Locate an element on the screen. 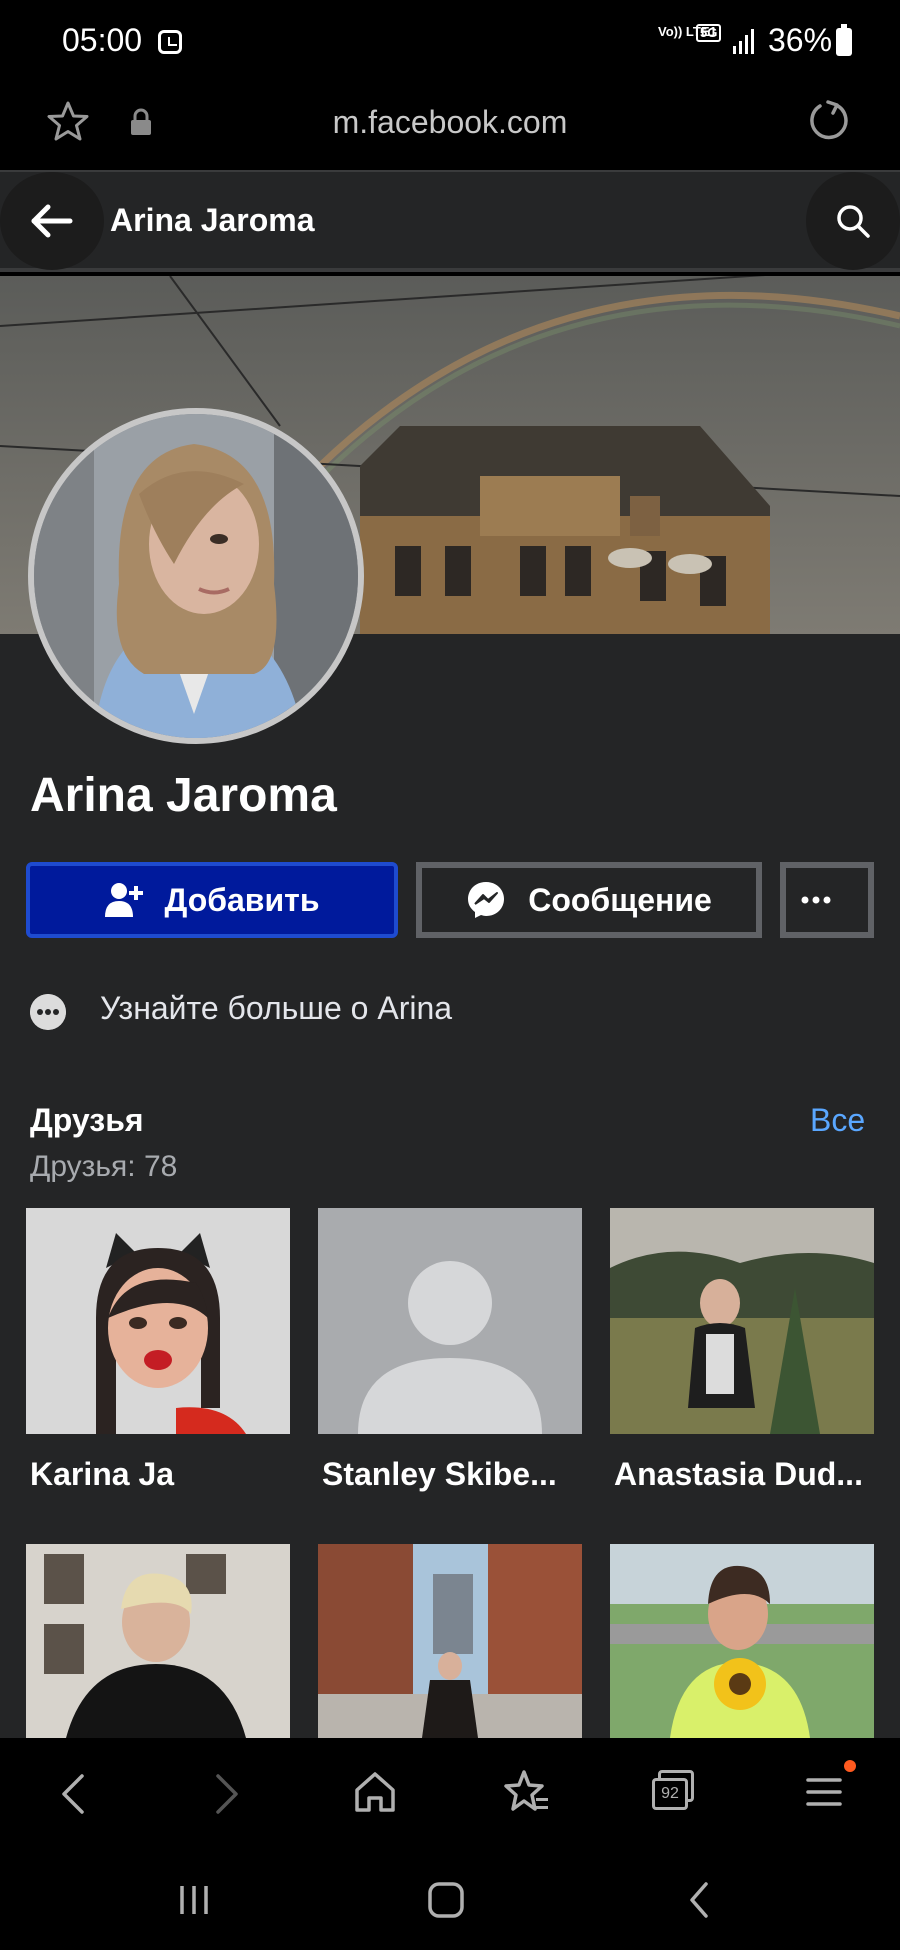 The height and width of the screenshot is (1950, 900). home-icon is located at coordinates (375, 1792).